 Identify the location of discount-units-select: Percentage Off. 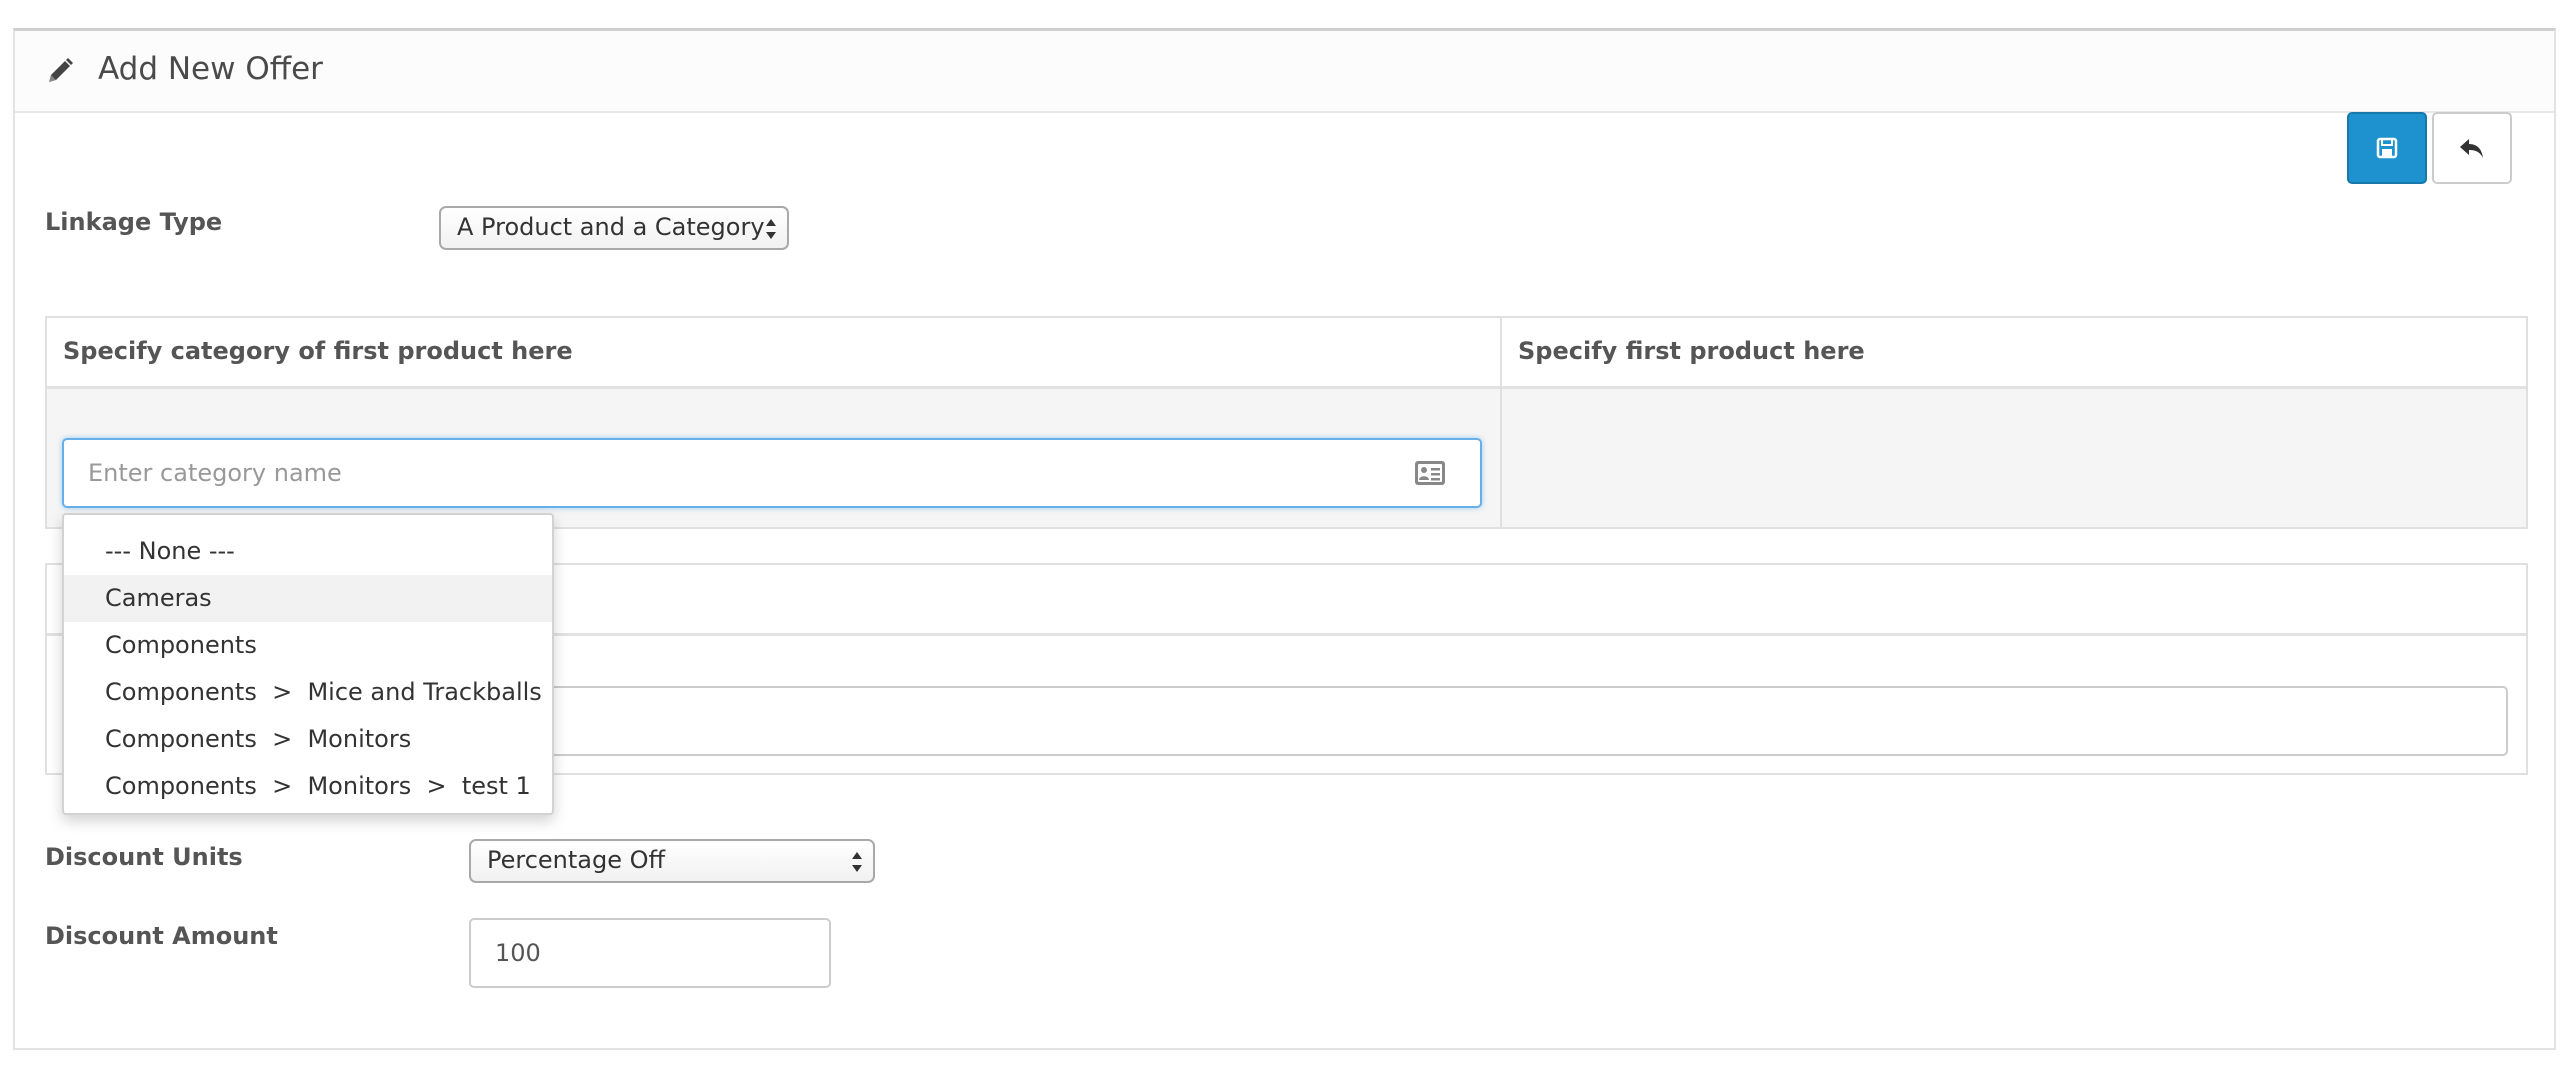
(672, 861).